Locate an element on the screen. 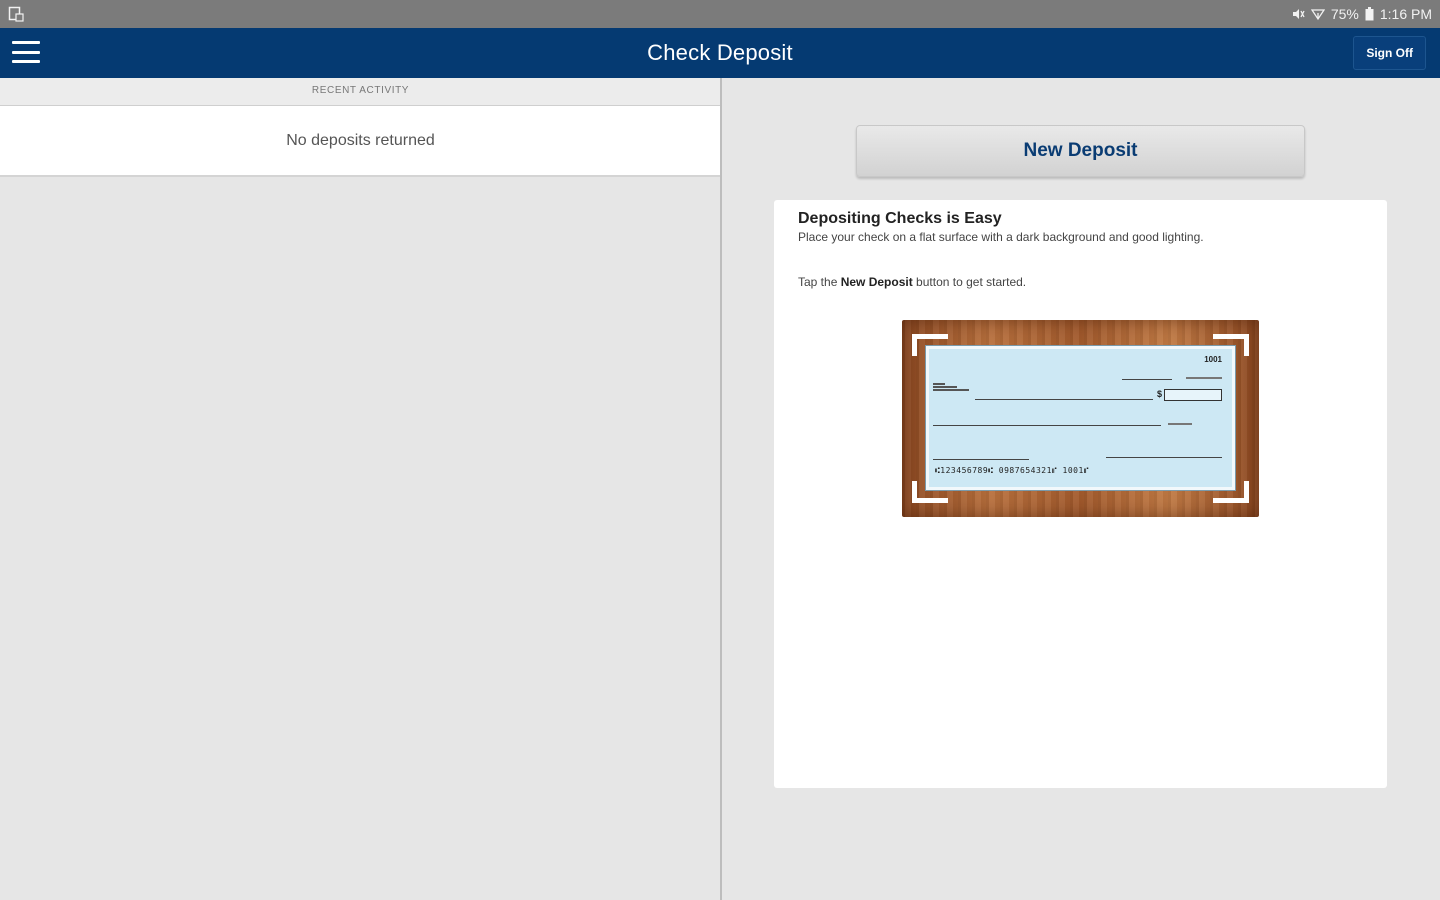 This screenshot has width=1440, height=900. sample-check: 1001 $ ⑆123456789⑆ 0987654321⑈ 1001⑈ is located at coordinates (1080, 418).